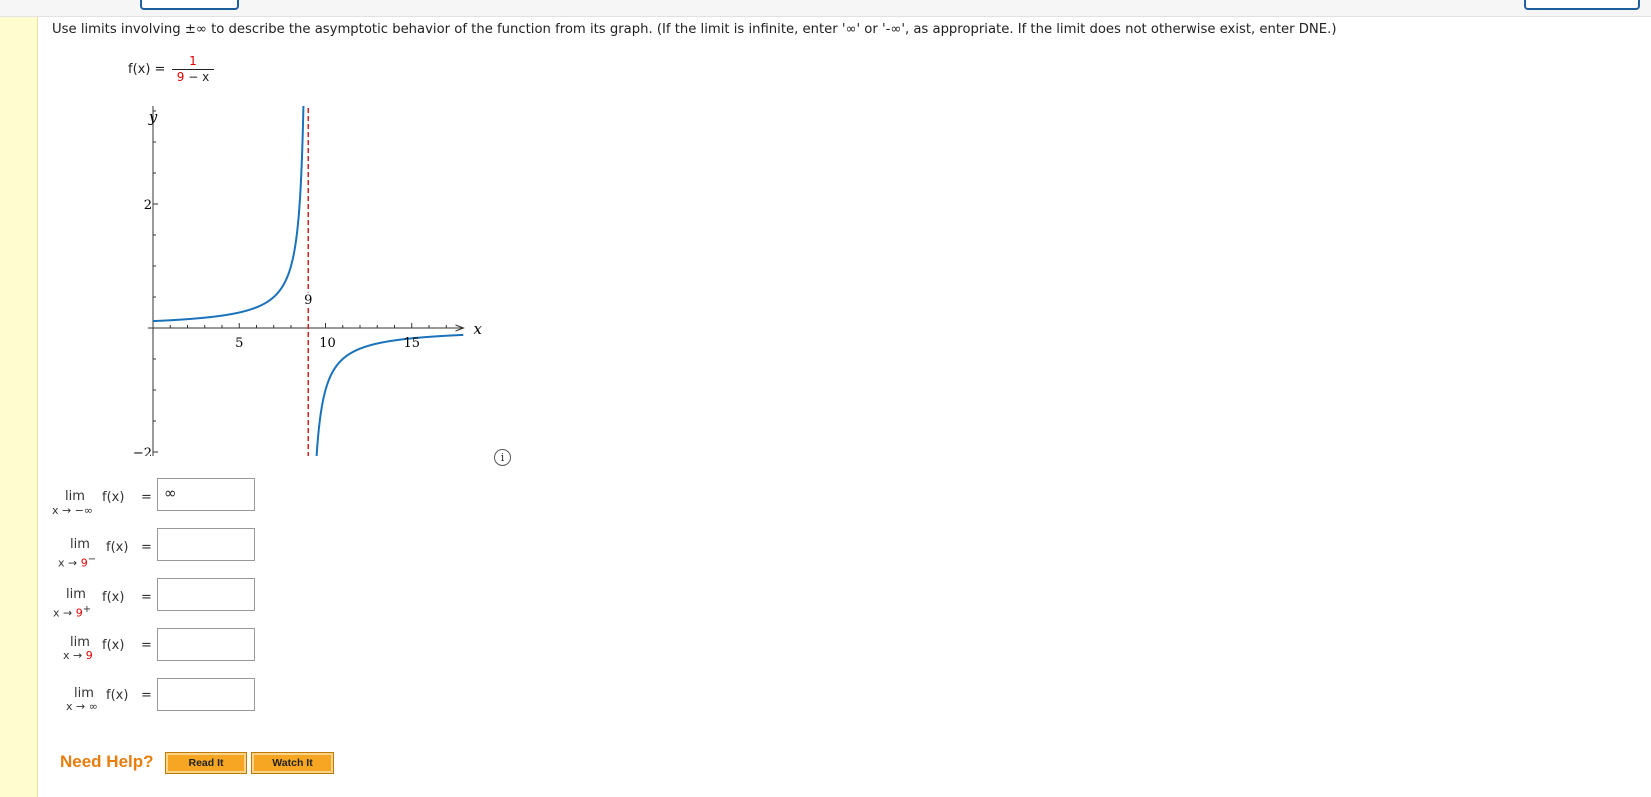  Describe the element at coordinates (206, 494) in the screenshot. I see `answer-input-1: ∞` at that location.